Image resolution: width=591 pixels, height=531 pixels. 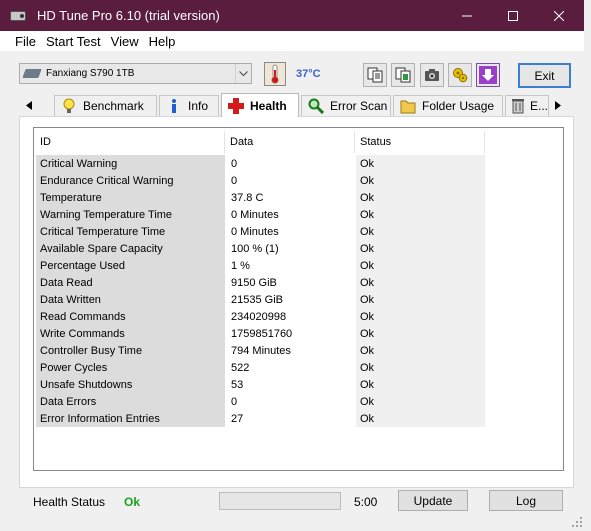 I want to click on table-row: Temperature 37.8 C Ok, so click(x=261, y=197).